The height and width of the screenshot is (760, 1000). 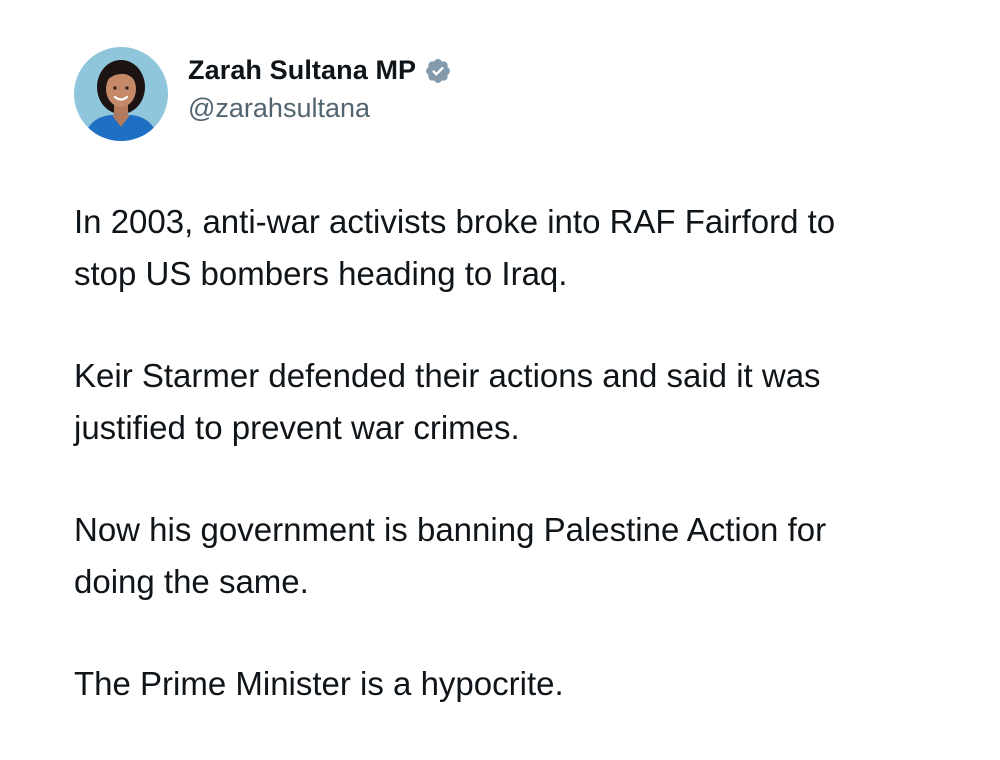 I want to click on author-identity: Zarah Sultana MP @zarahsultana, so click(x=320, y=87).